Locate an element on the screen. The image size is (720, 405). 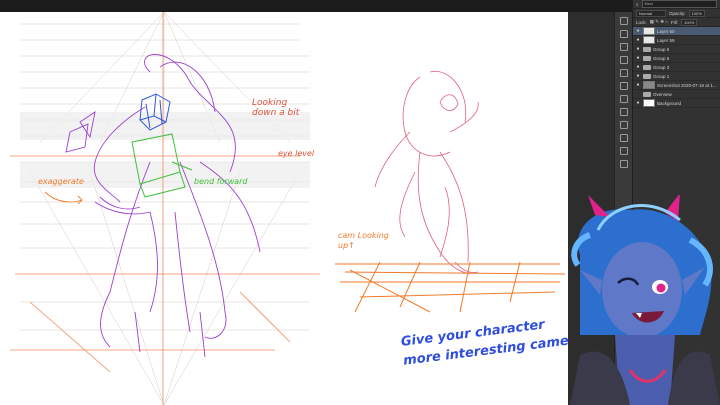
paragraph-icon is located at coordinates (623, 86).